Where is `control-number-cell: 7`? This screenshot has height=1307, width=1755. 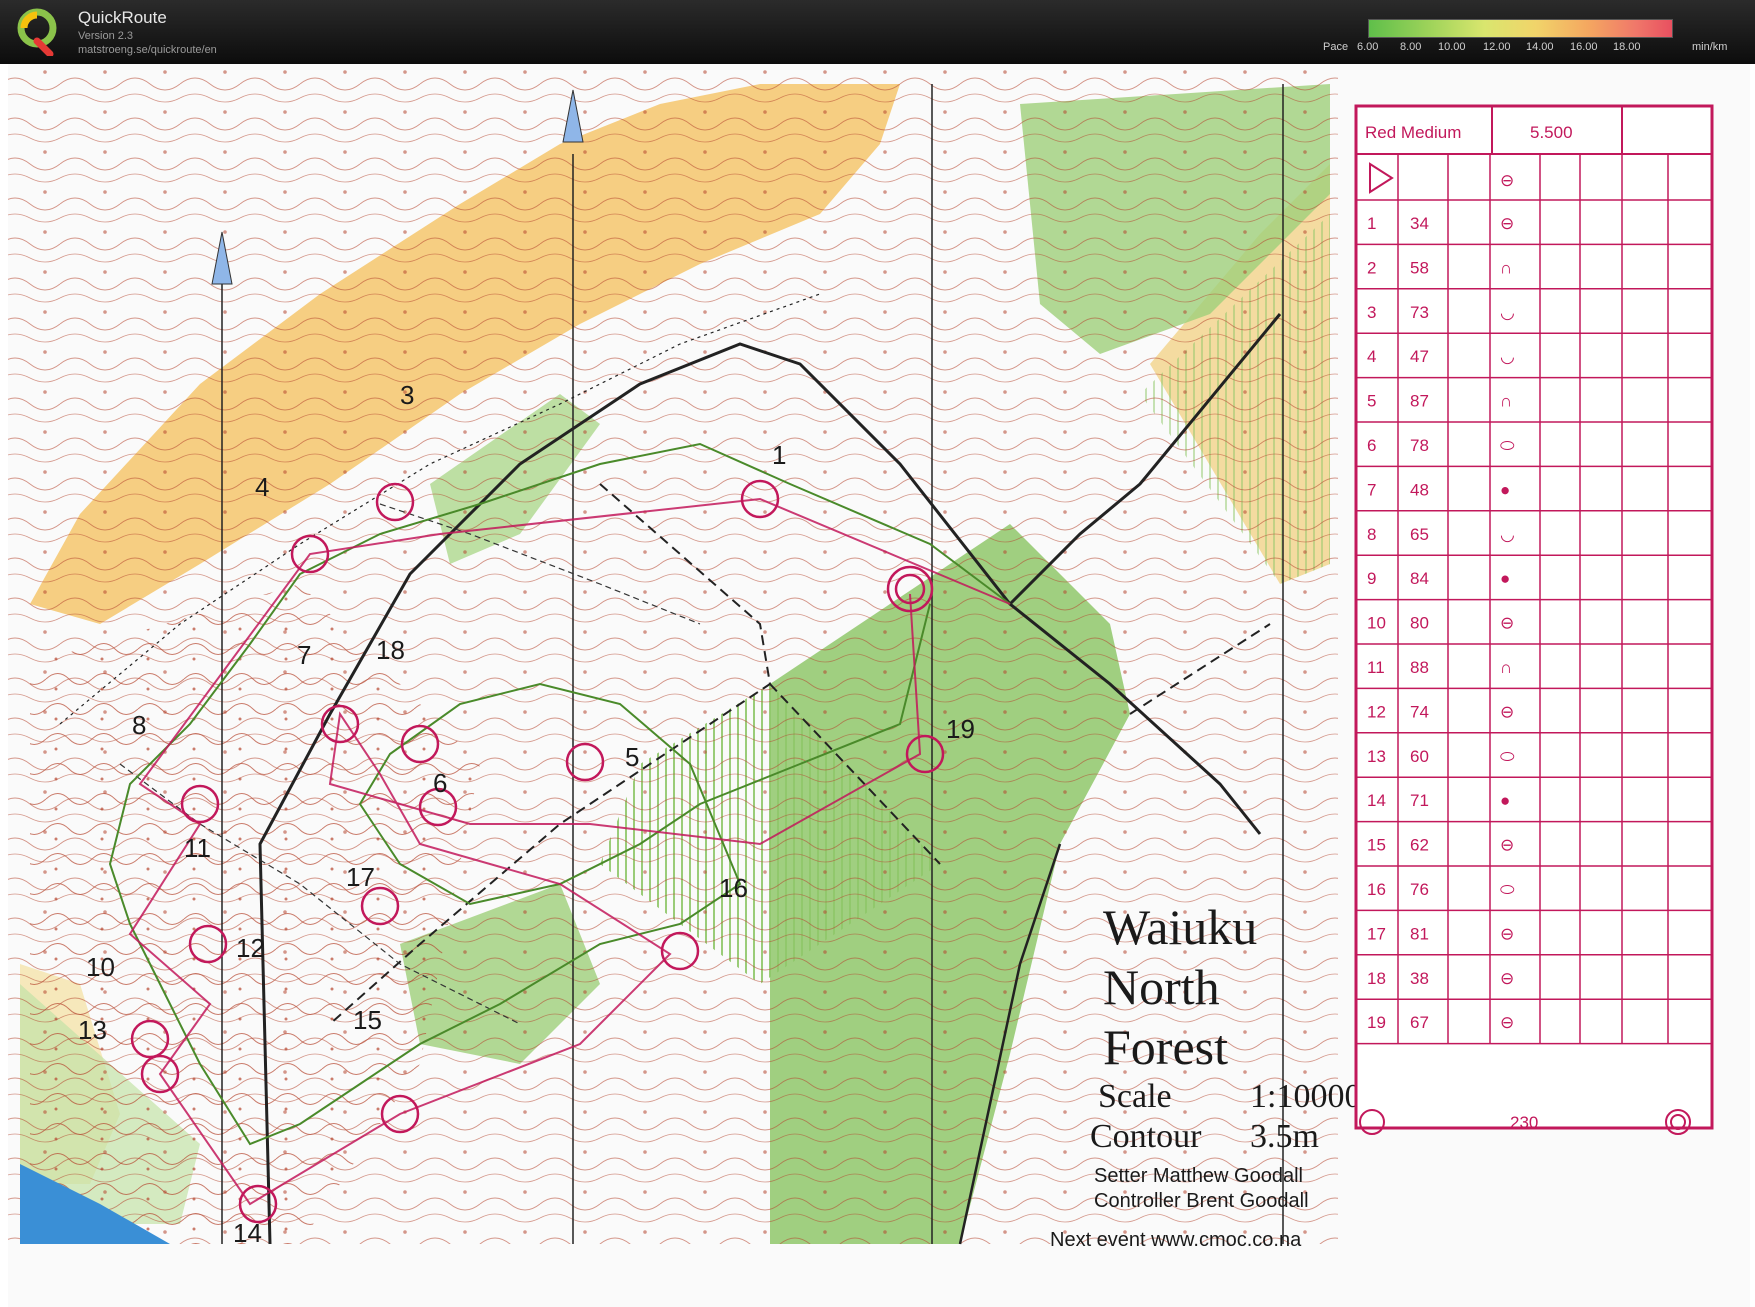 control-number-cell: 7 is located at coordinates (1371, 489).